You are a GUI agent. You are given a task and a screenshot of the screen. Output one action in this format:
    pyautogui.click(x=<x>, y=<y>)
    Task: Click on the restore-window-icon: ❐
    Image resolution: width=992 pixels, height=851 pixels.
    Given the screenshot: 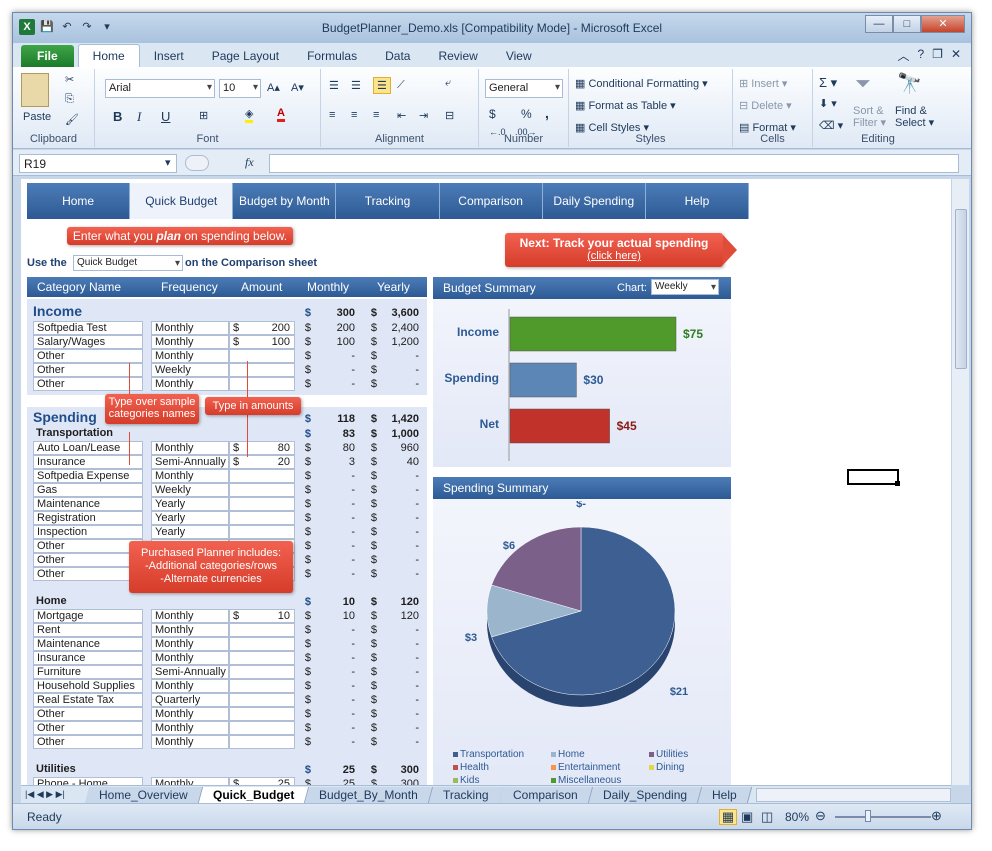 What is the action you would take?
    pyautogui.click(x=937, y=55)
    